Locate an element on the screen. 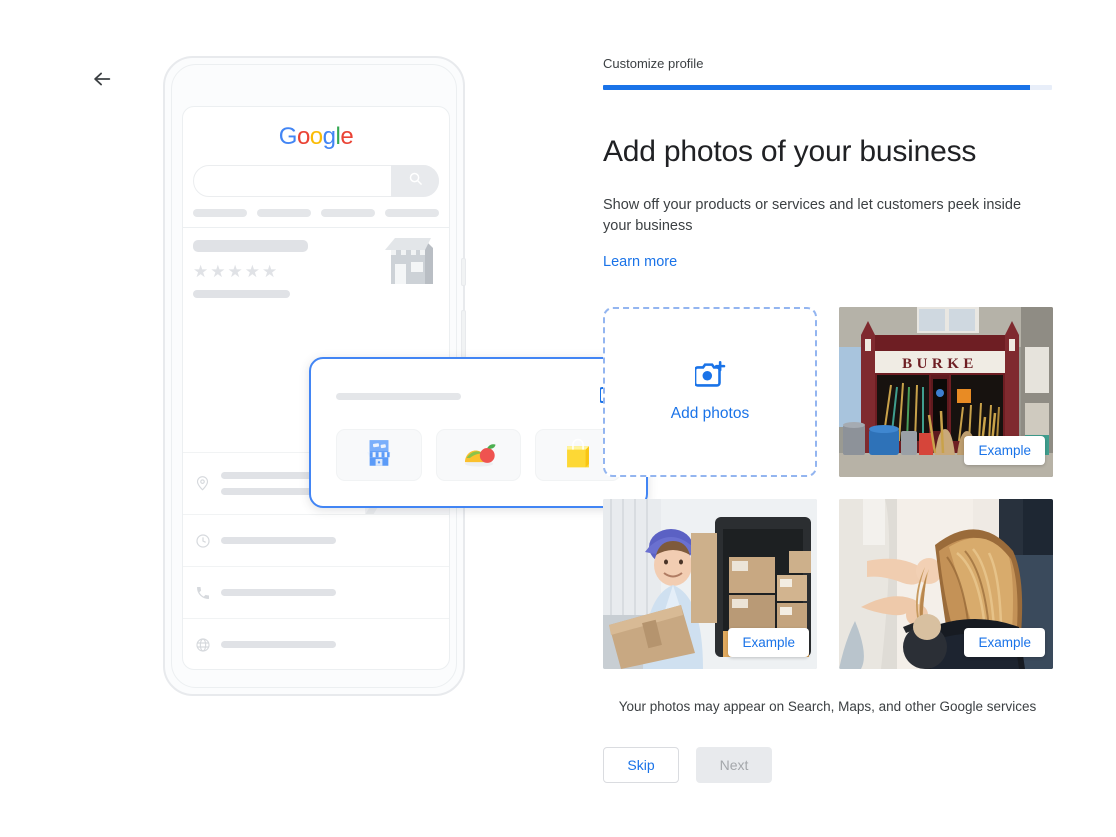  storefront-icon is located at coordinates (379, 455).